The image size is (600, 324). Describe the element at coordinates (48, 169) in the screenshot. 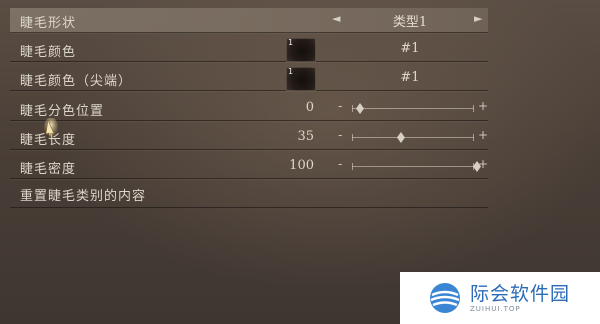

I see `eyelash-density-label: 睫毛密度` at that location.